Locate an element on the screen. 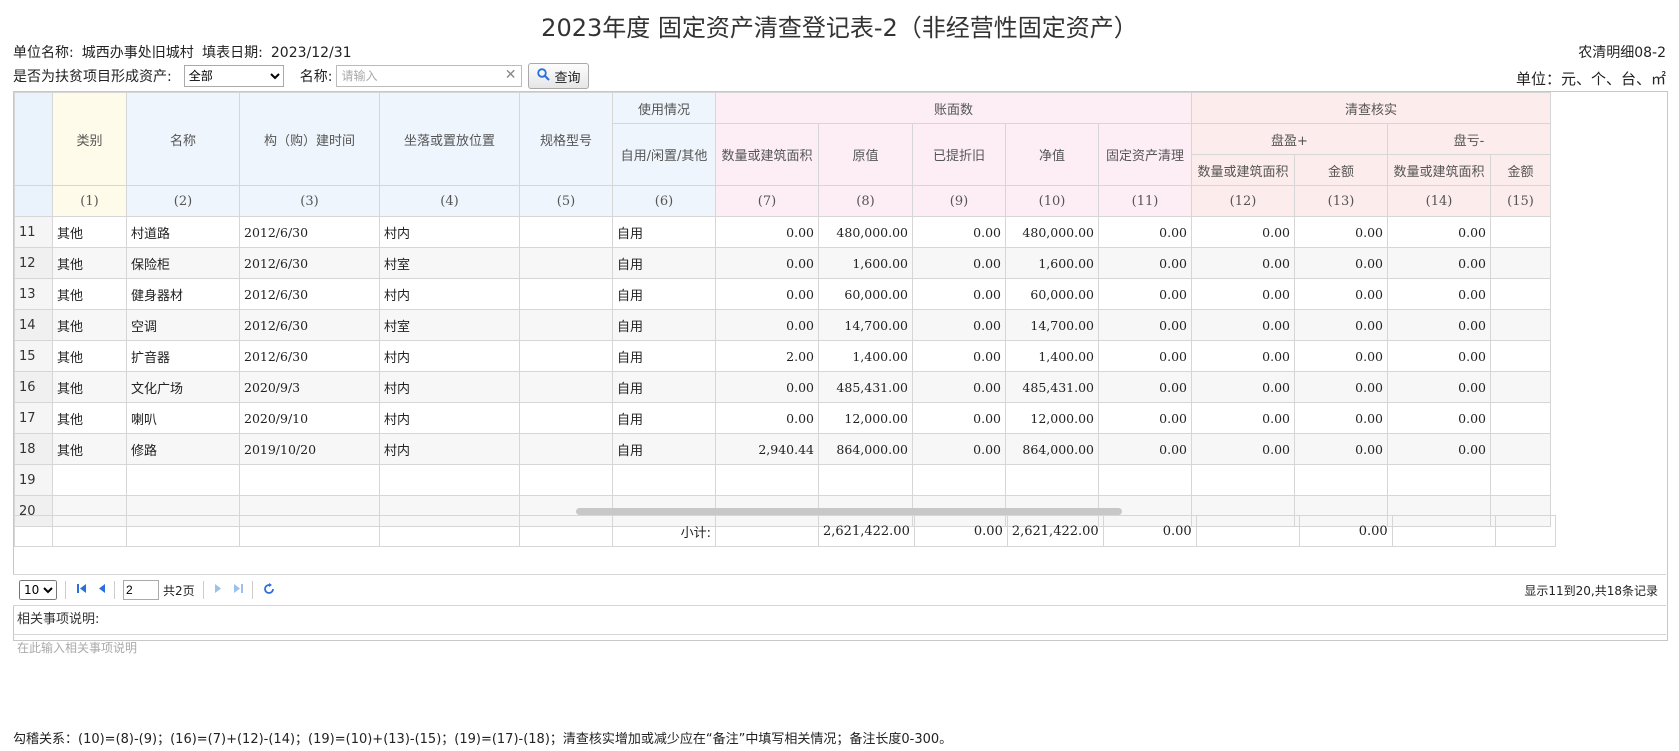 This screenshot has height=751, width=1679. refresh-icon is located at coordinates (269, 590).